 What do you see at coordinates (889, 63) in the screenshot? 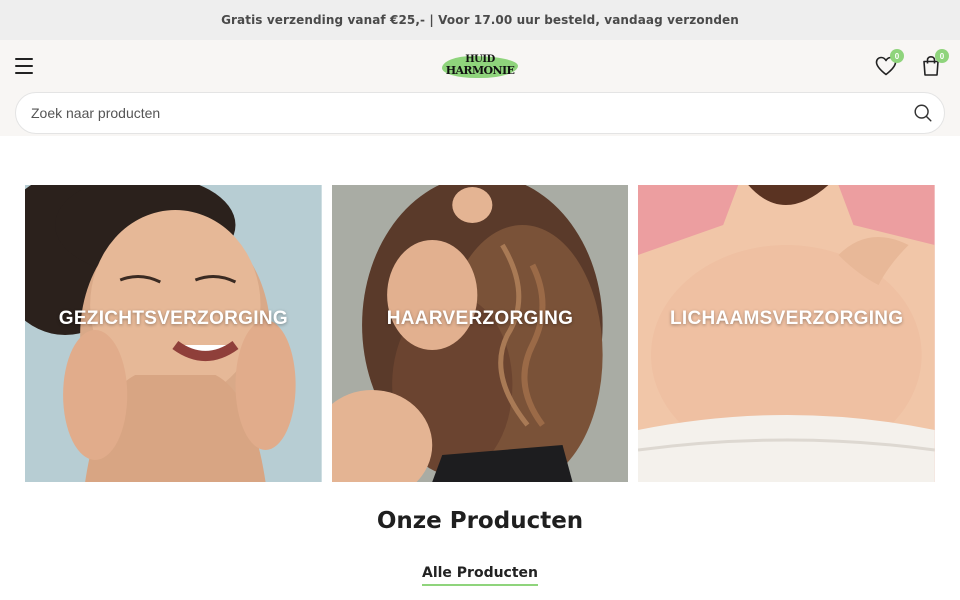
I see `wishlist-button: 0` at bounding box center [889, 63].